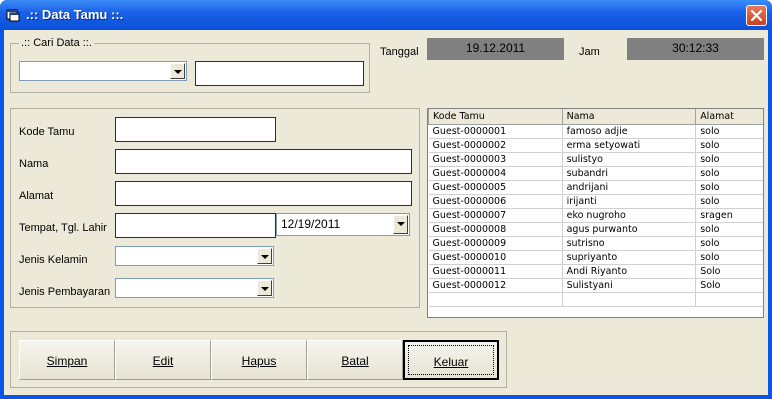 The height and width of the screenshot is (399, 772). Describe the element at coordinates (194, 288) in the screenshot. I see `jenis-pembayaran-select` at that location.